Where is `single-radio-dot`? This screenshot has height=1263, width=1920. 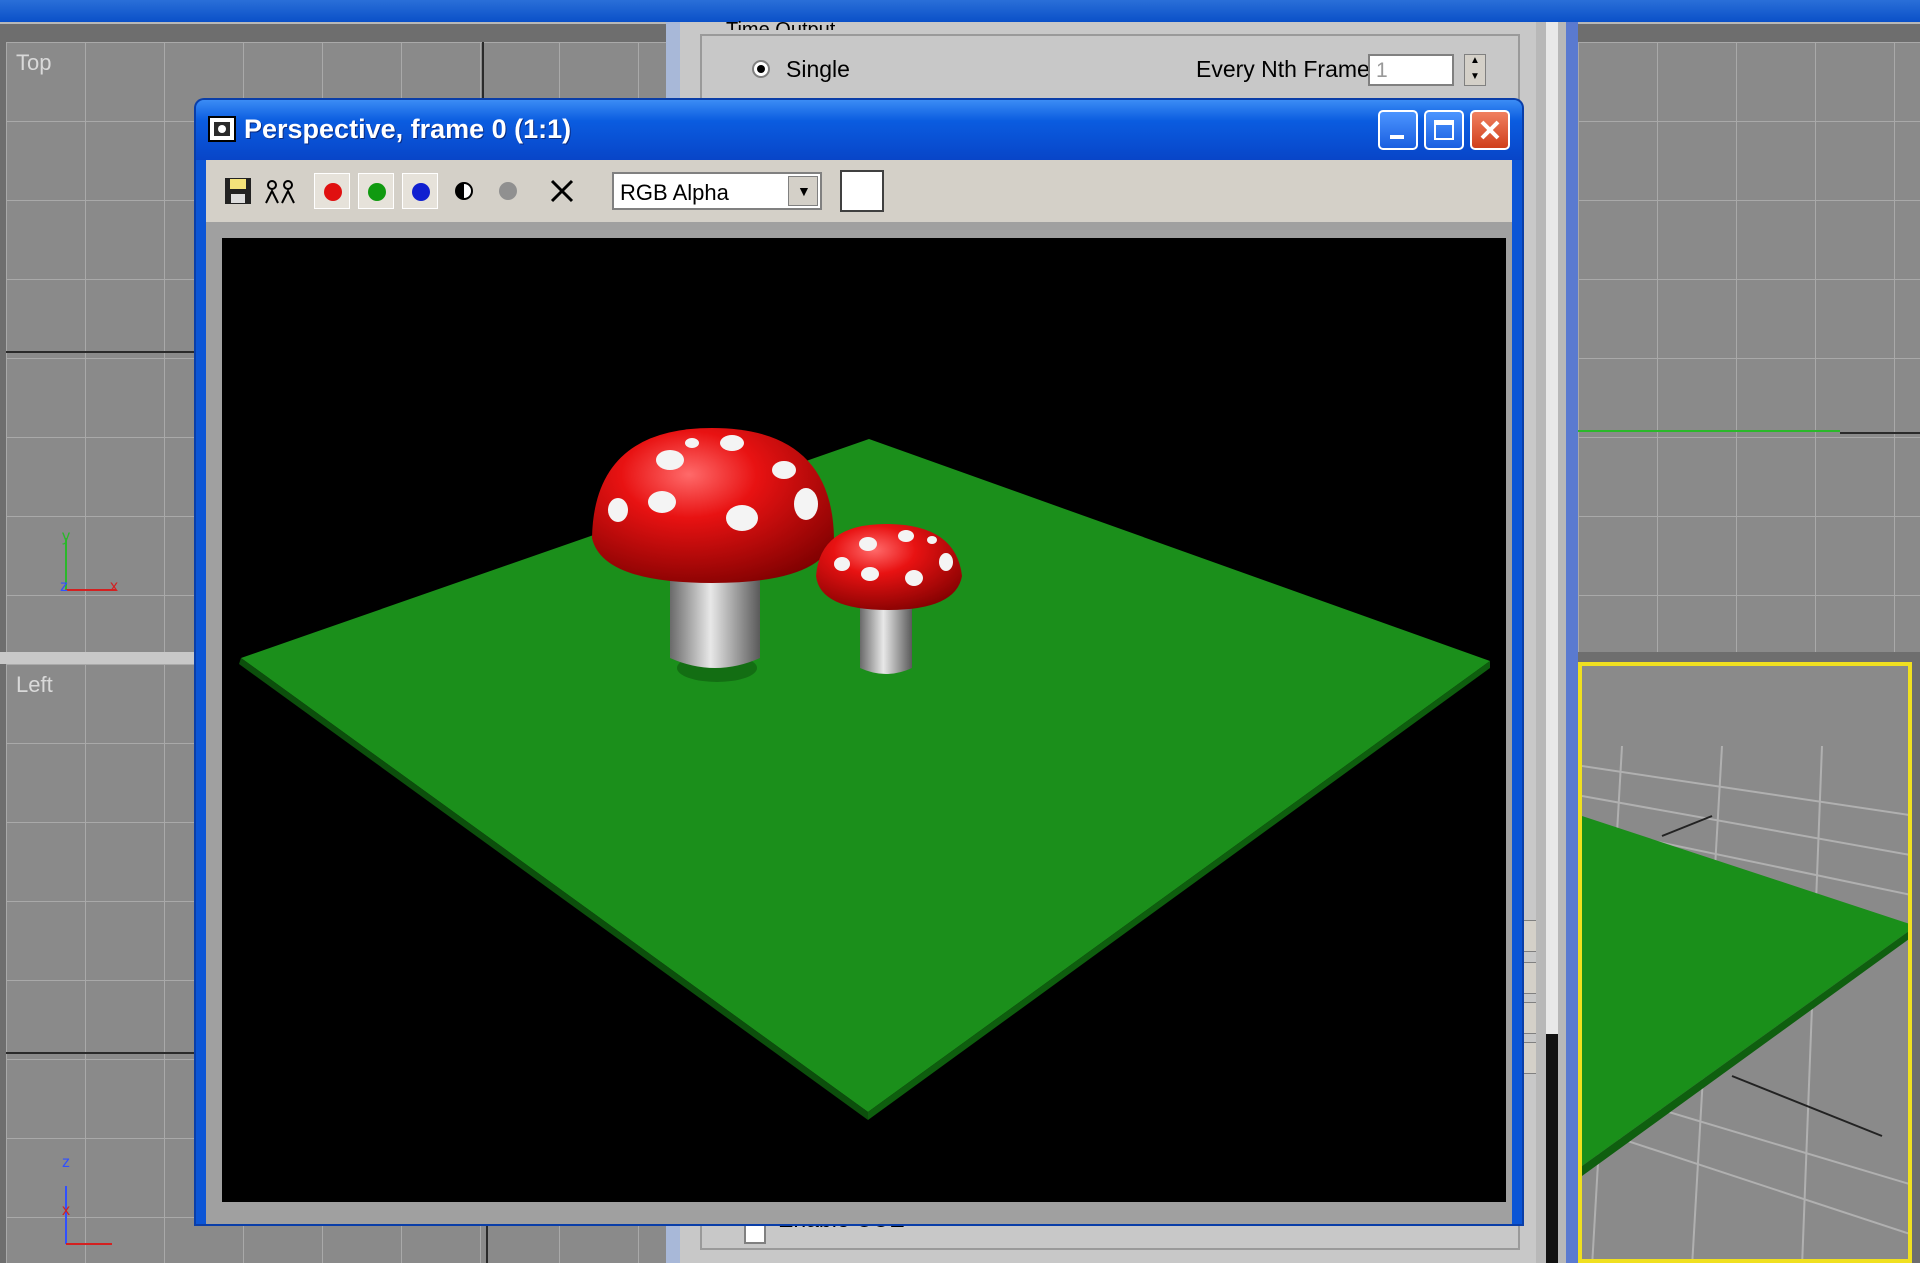 single-radio-dot is located at coordinates (761, 69).